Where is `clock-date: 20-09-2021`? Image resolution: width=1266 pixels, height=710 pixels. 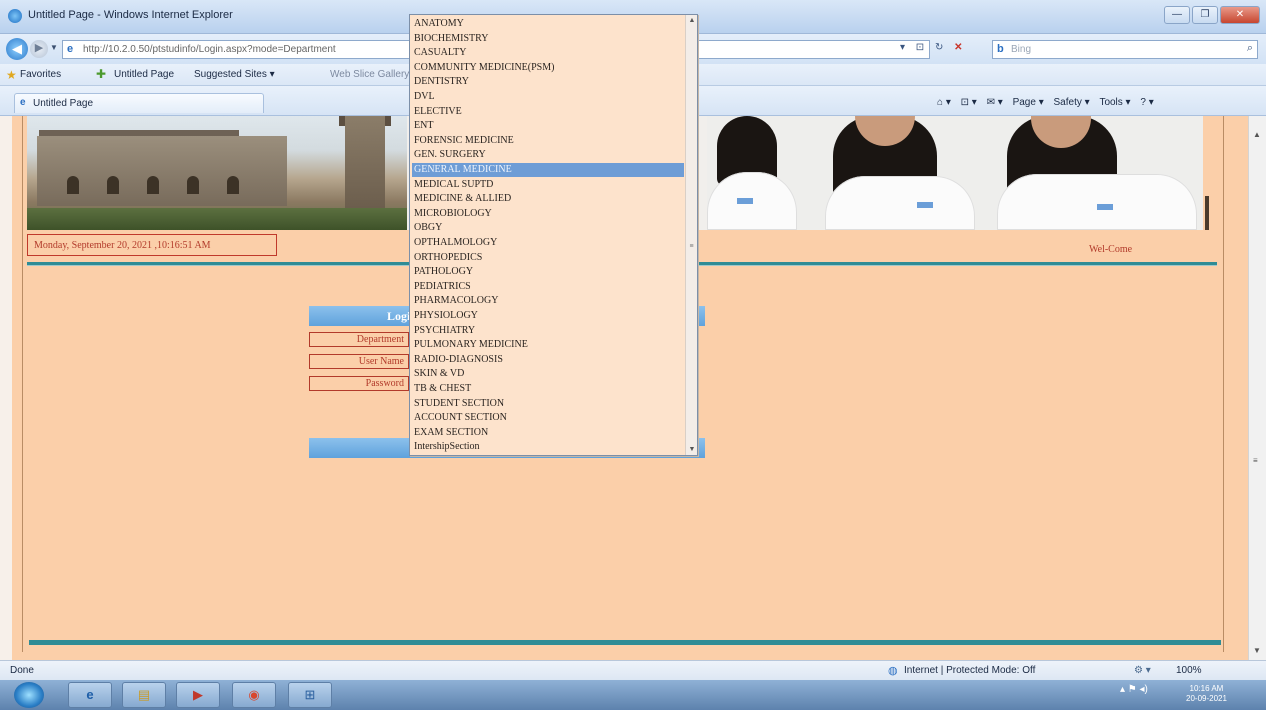 clock-date: 20-09-2021 is located at coordinates (1206, 698).